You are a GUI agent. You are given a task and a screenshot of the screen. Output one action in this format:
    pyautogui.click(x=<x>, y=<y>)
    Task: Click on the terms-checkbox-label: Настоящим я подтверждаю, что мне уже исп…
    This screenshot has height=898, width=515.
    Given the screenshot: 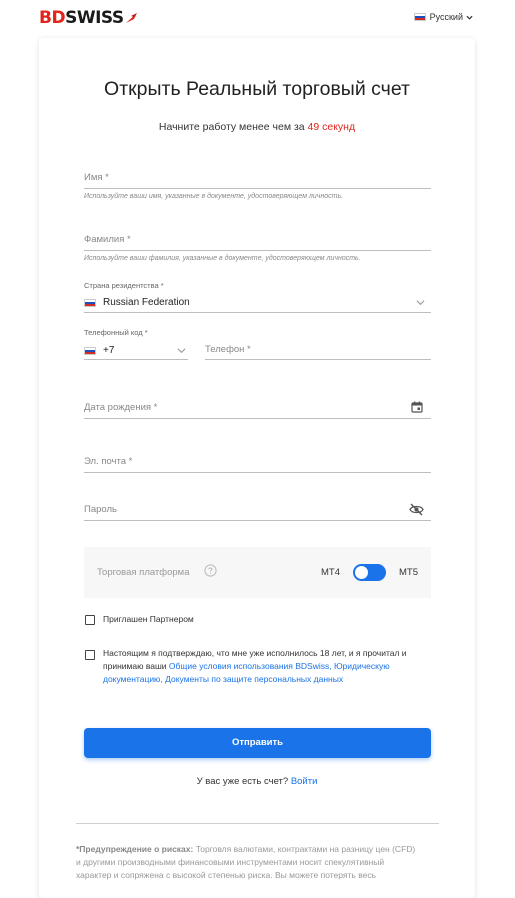 What is the action you would take?
    pyautogui.click(x=268, y=666)
    